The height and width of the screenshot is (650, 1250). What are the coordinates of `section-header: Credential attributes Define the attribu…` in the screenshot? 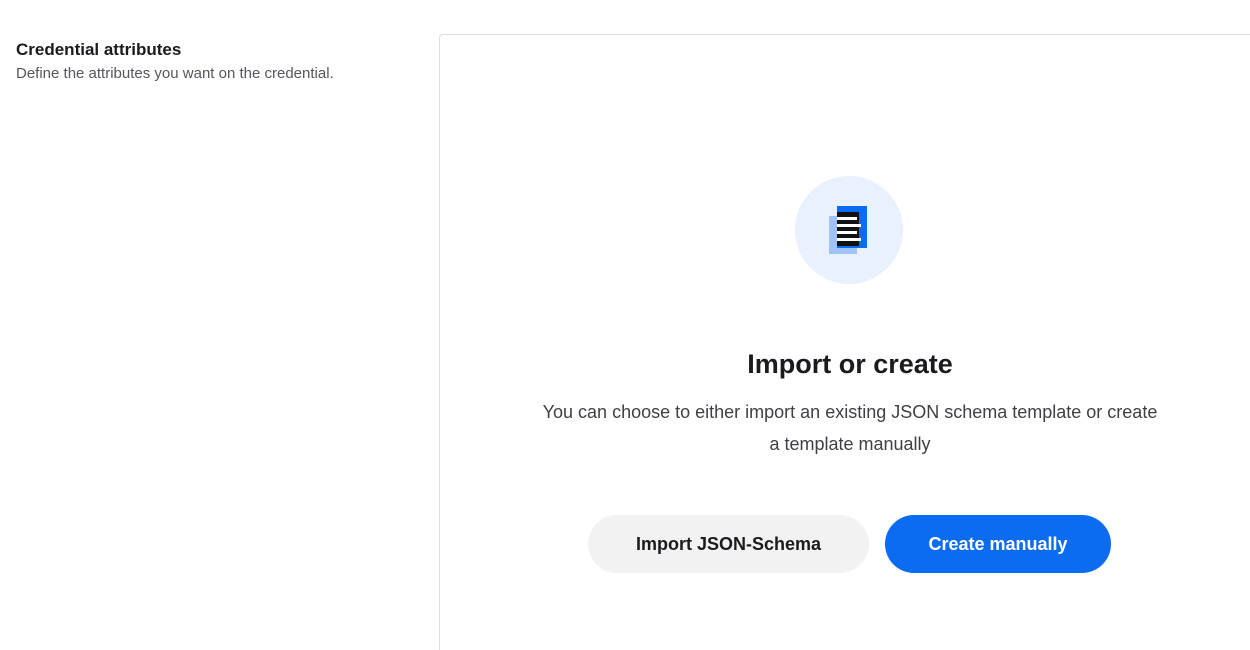 It's located at (181, 61).